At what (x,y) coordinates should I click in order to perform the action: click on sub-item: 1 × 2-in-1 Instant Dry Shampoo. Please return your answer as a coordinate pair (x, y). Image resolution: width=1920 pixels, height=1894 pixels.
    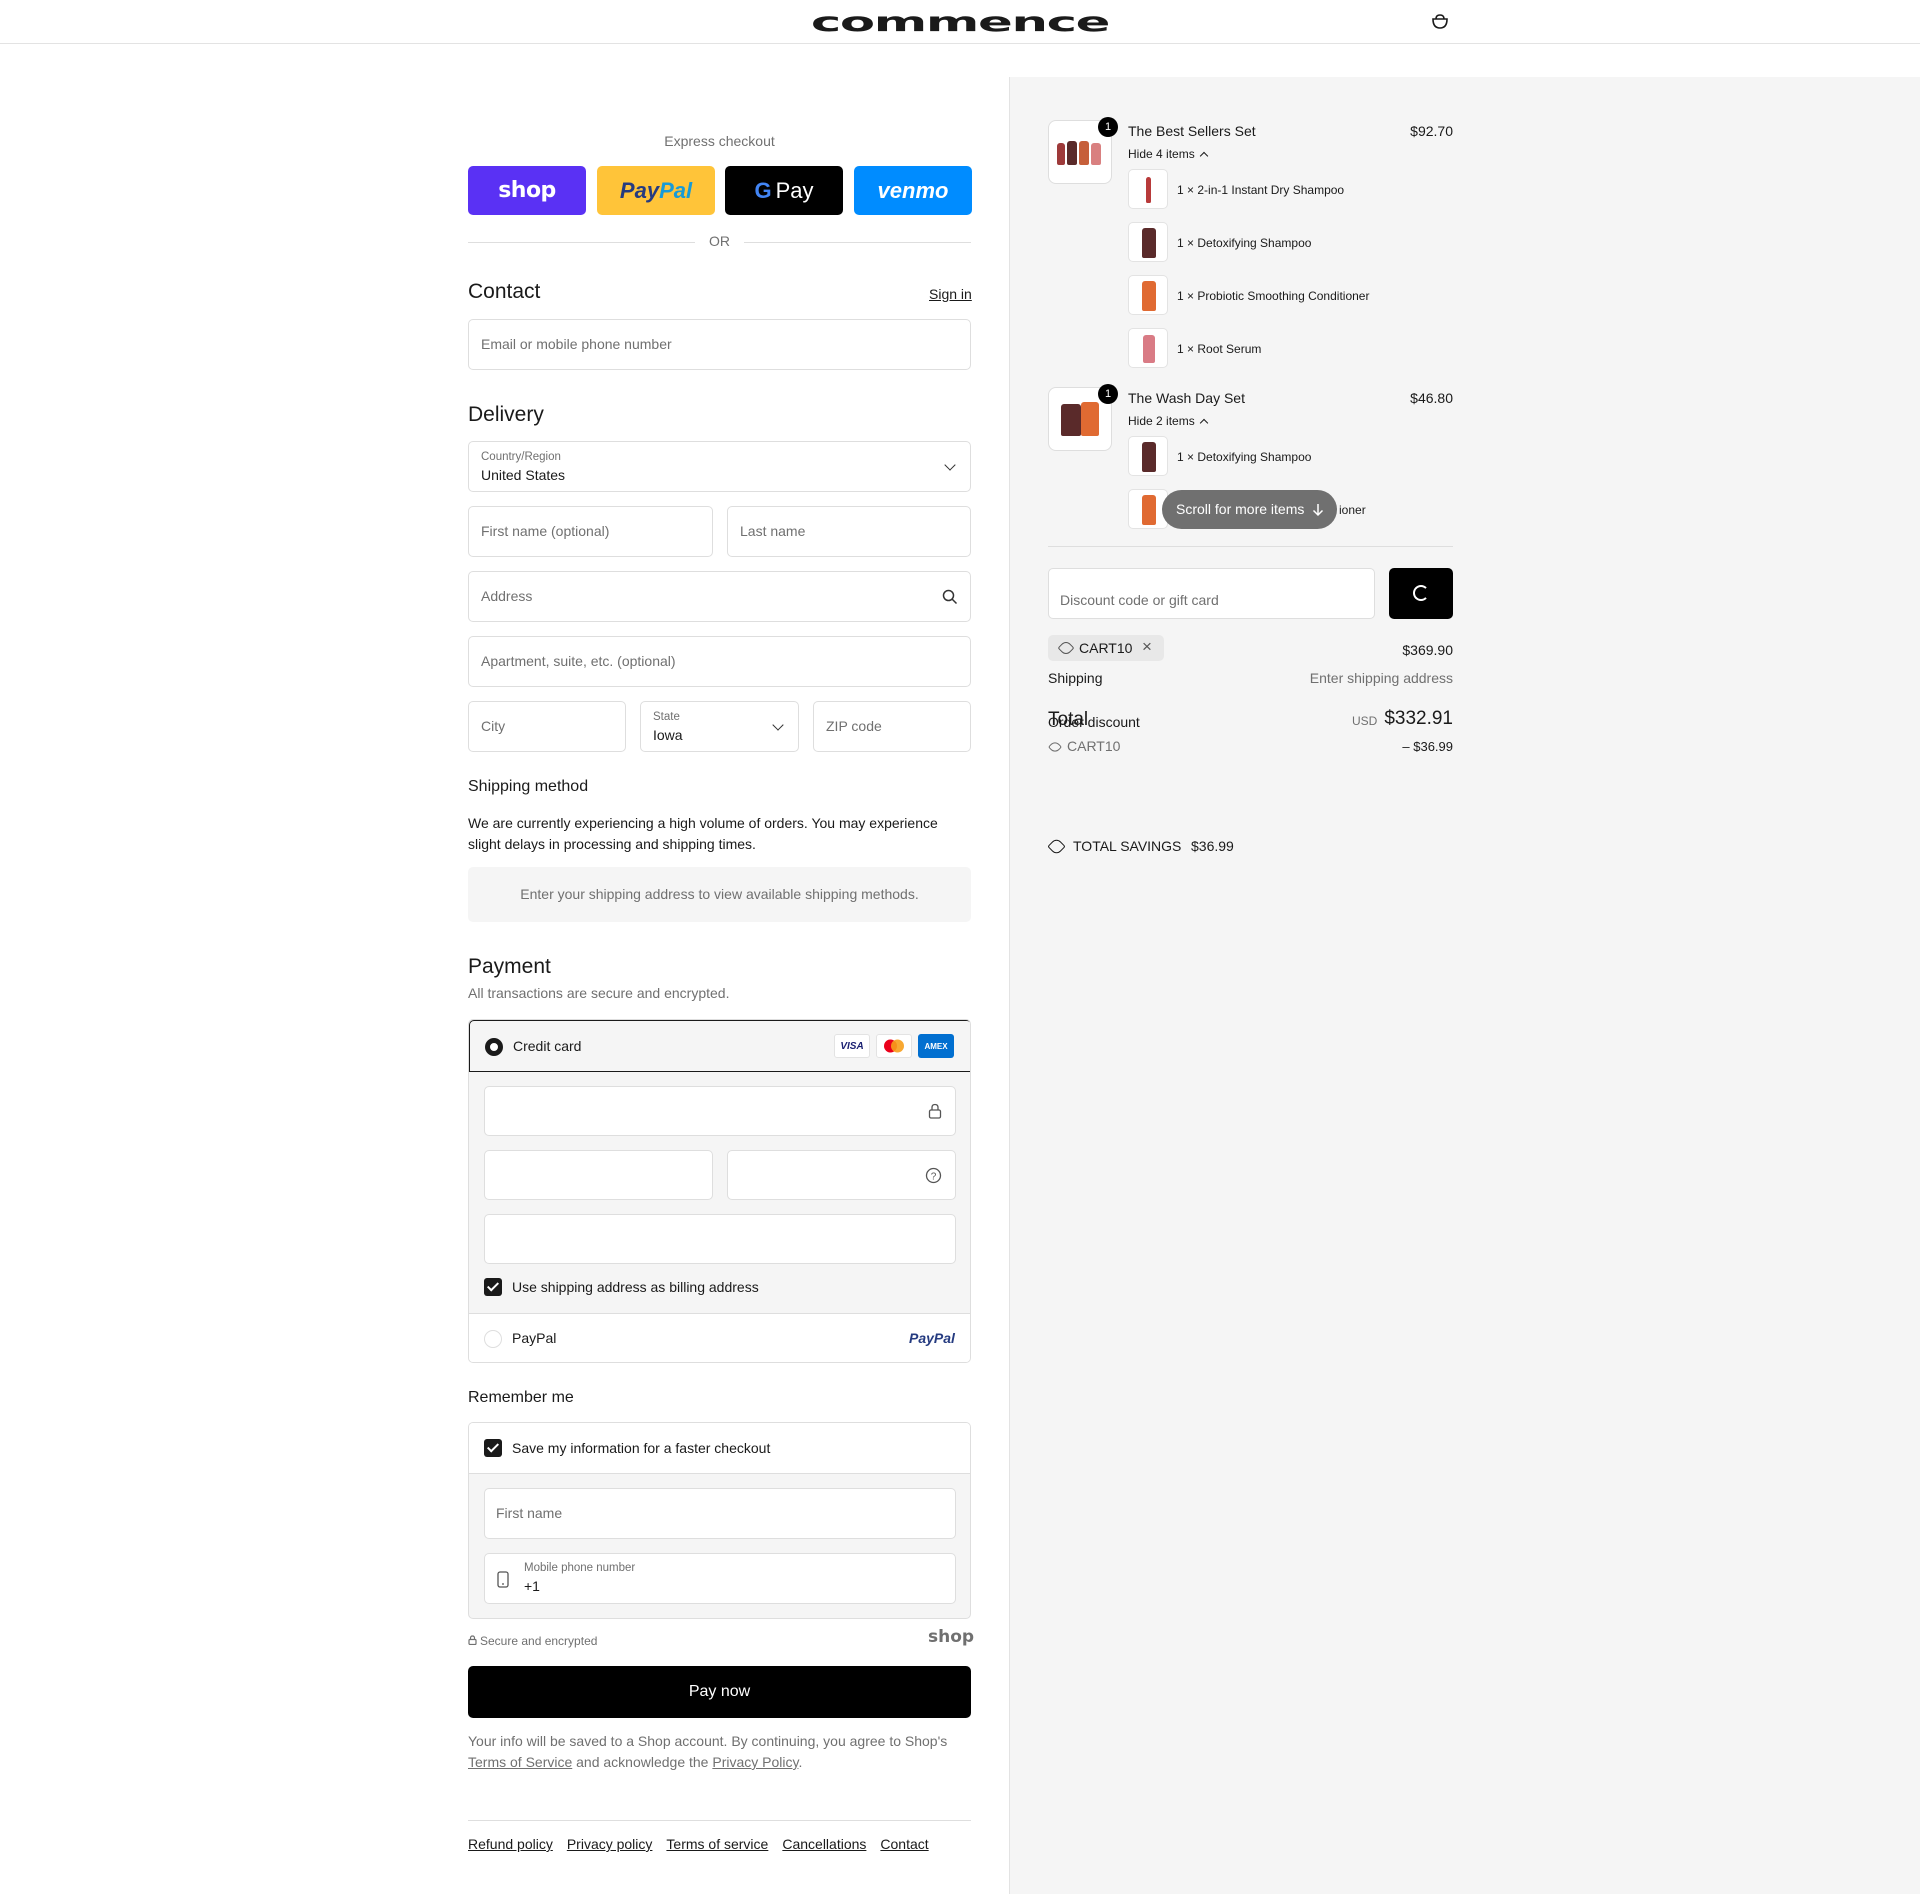
    Looking at the image, I should click on (1261, 190).